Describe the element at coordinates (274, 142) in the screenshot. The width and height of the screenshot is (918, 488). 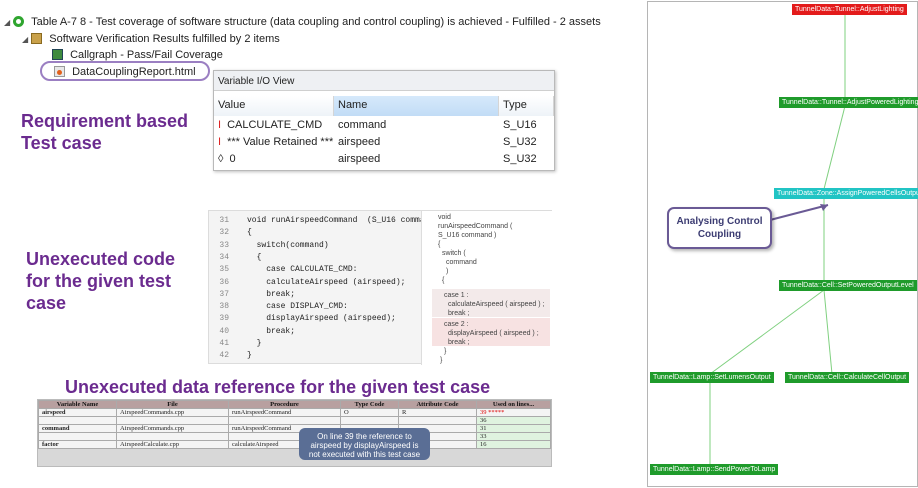
I see `io-cell-value: I *** Value Retained ***` at that location.